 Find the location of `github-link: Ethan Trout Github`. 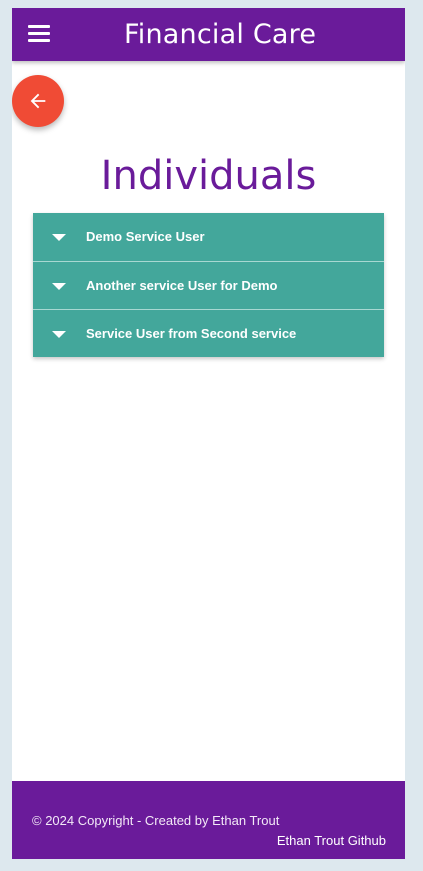

github-link: Ethan Trout Github is located at coordinates (331, 840).